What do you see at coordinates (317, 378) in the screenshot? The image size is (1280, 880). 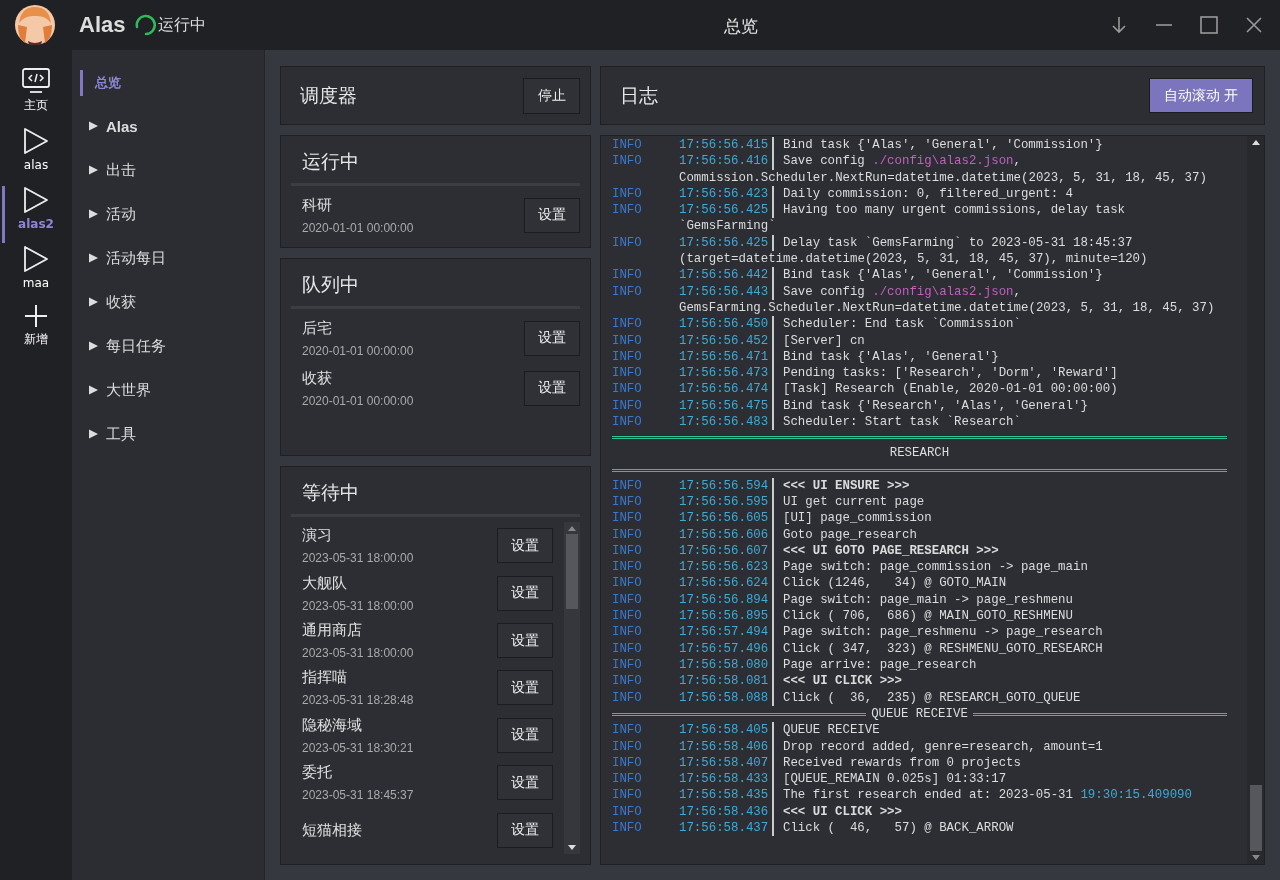 I see `task-name: 收获` at bounding box center [317, 378].